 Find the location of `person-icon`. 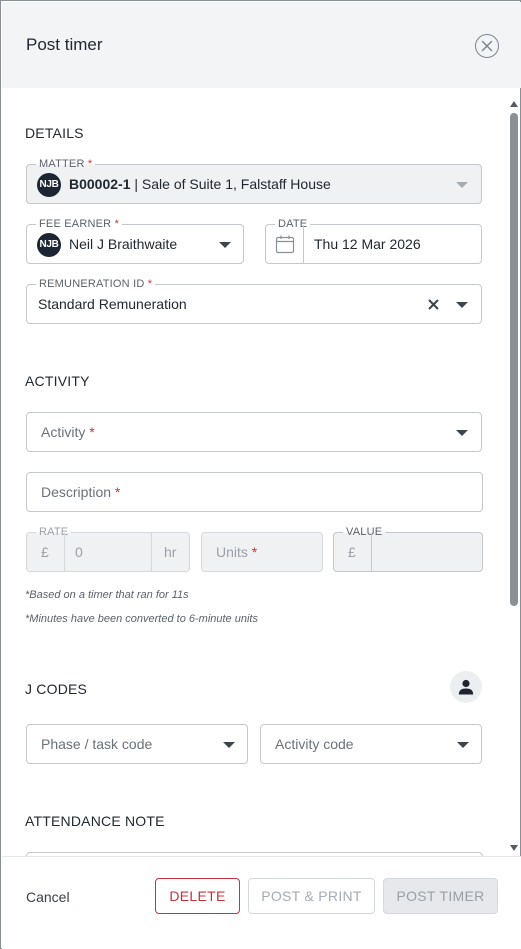

person-icon is located at coordinates (466, 687).